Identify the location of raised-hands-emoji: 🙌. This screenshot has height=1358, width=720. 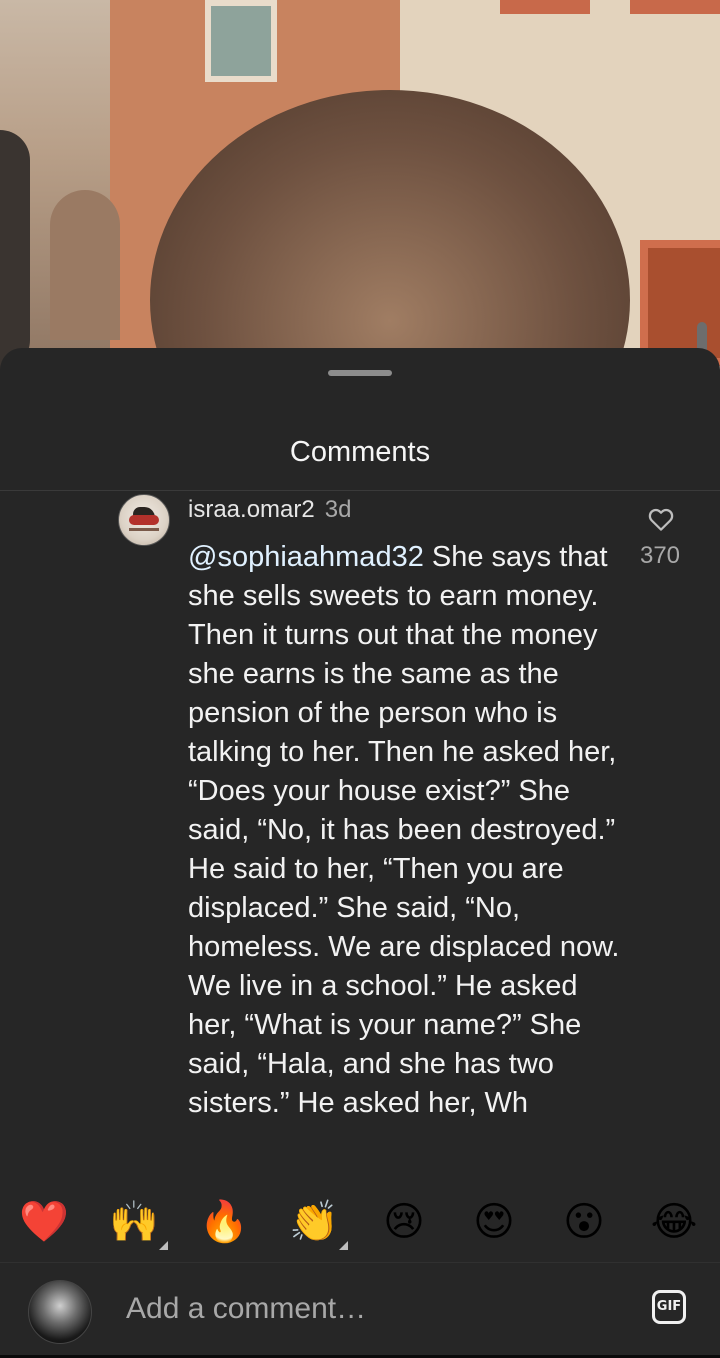
(136, 1222).